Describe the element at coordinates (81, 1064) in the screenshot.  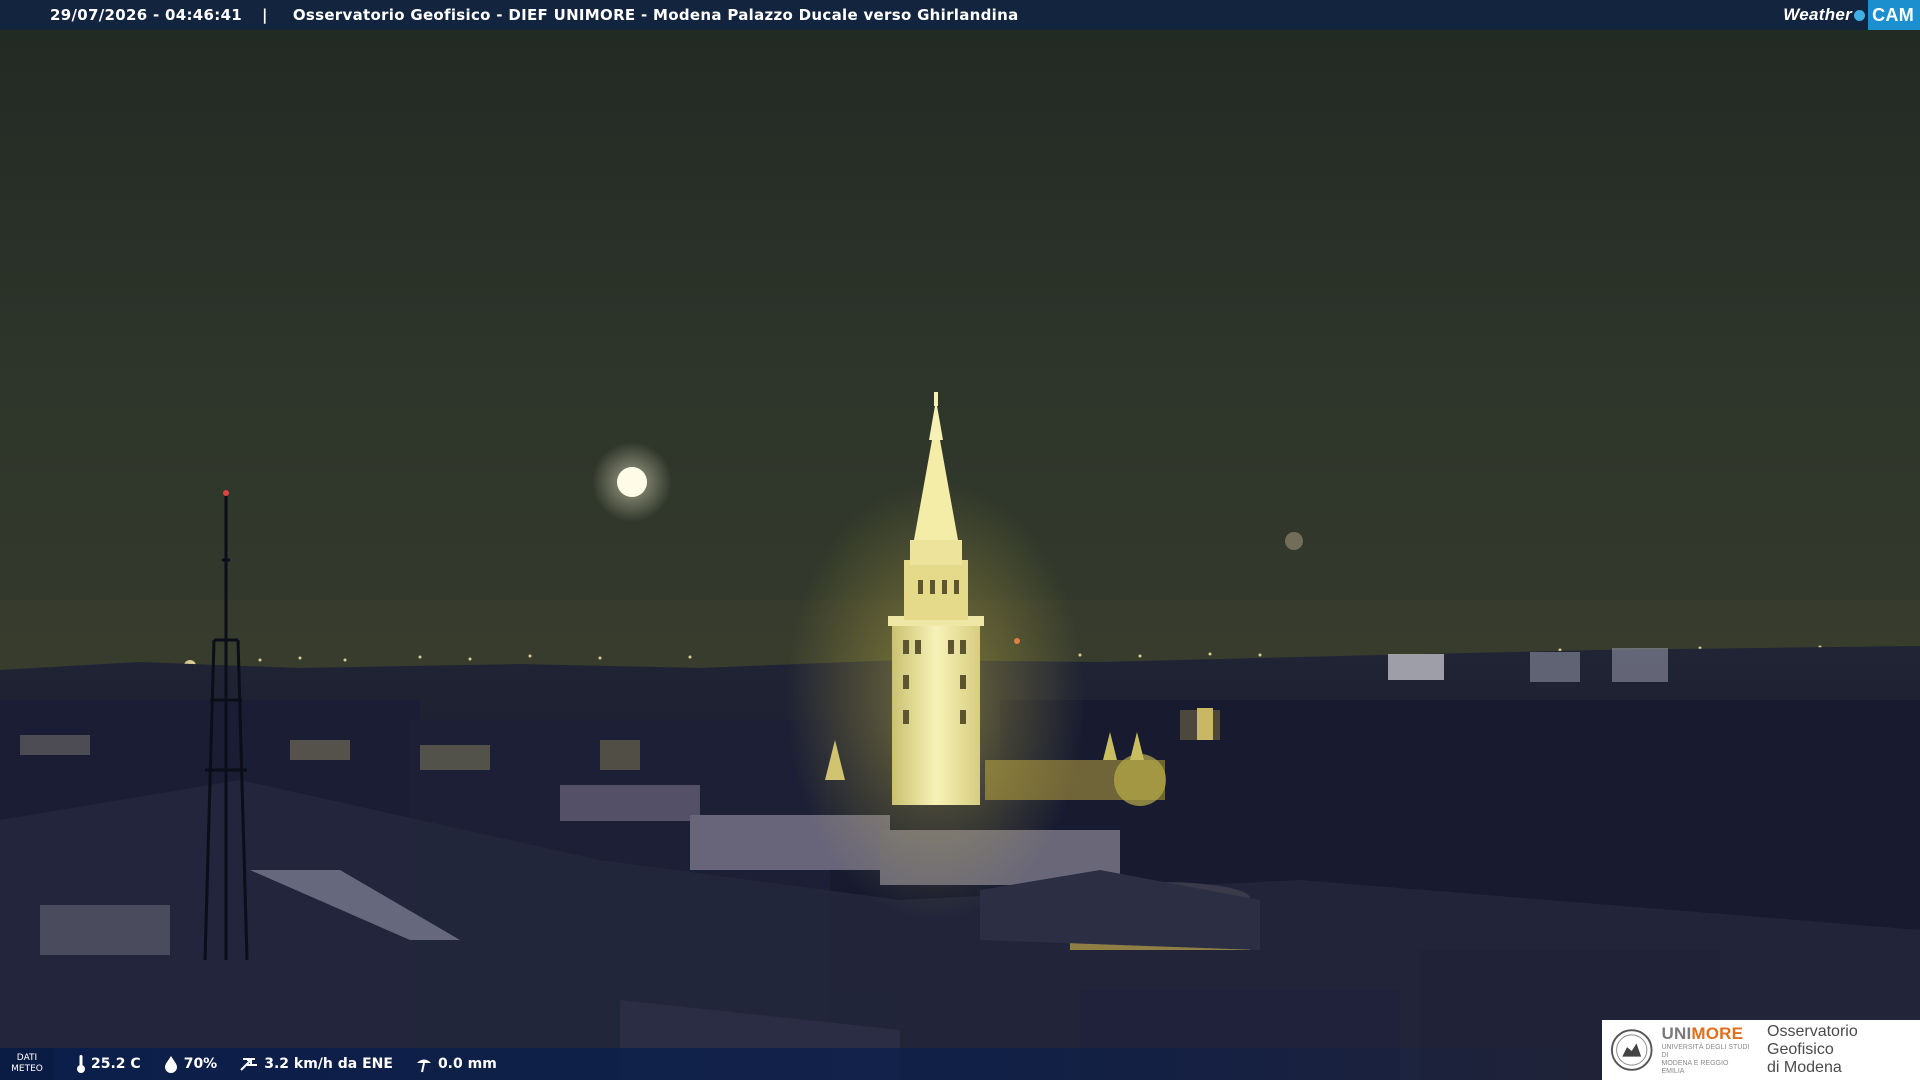
I see `thermometer-icon` at that location.